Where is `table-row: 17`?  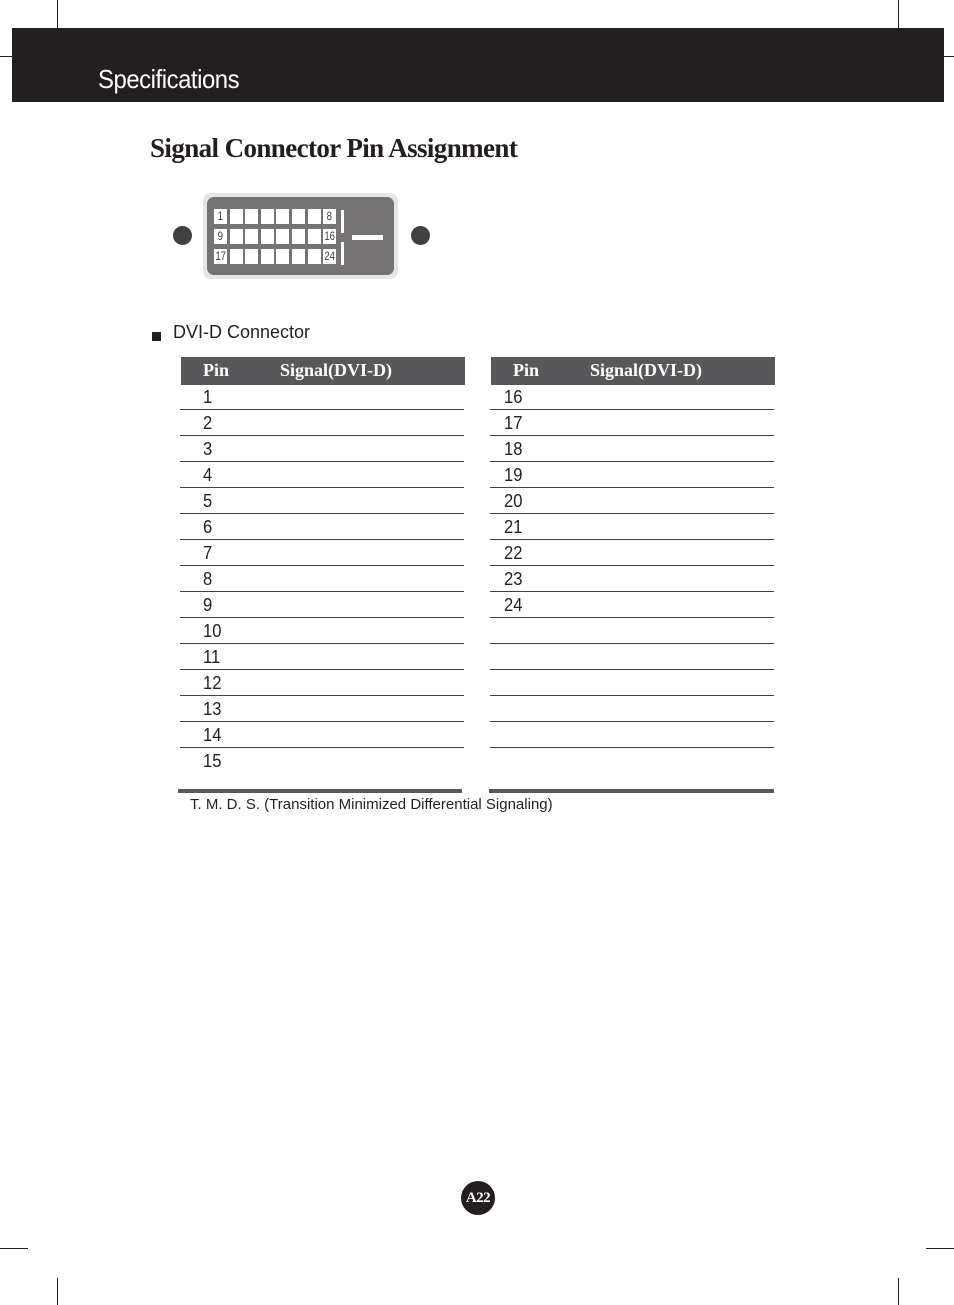 table-row: 17 is located at coordinates (632, 423).